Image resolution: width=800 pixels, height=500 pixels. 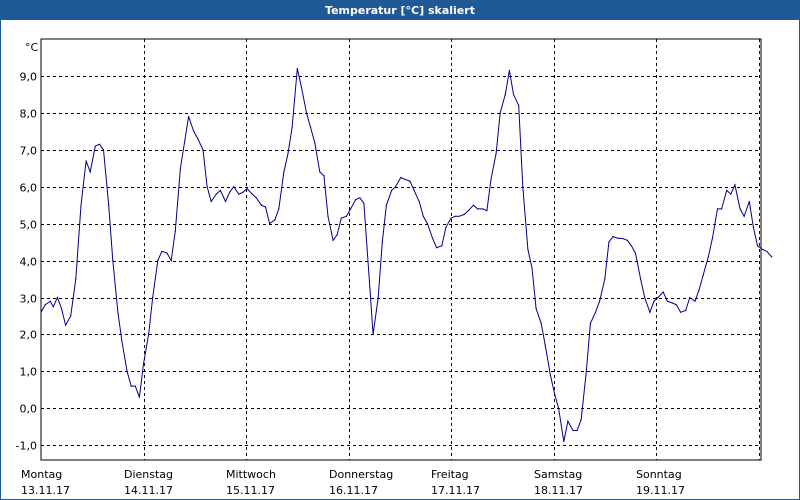 I want to click on y-axis-ticks: -1,0 0,0 1,0 2,0 3,0 4,0 5,0 6,0 7,0 8,0 9,0, so click(x=26, y=262).